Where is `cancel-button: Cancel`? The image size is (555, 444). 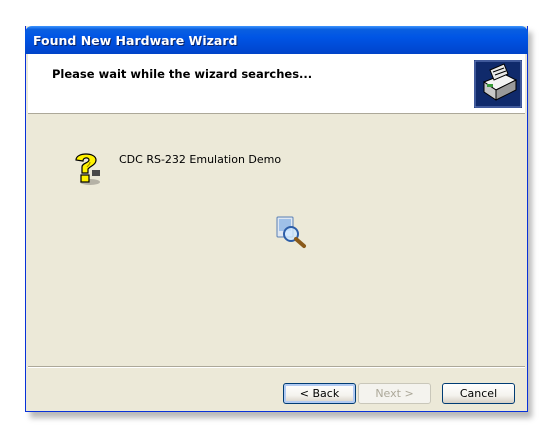 cancel-button: Cancel is located at coordinates (478, 393).